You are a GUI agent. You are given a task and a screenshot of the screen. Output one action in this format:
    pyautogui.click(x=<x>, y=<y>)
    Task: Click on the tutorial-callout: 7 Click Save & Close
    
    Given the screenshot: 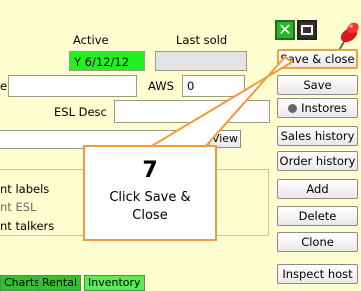 What is the action you would take?
    pyautogui.click(x=150, y=193)
    